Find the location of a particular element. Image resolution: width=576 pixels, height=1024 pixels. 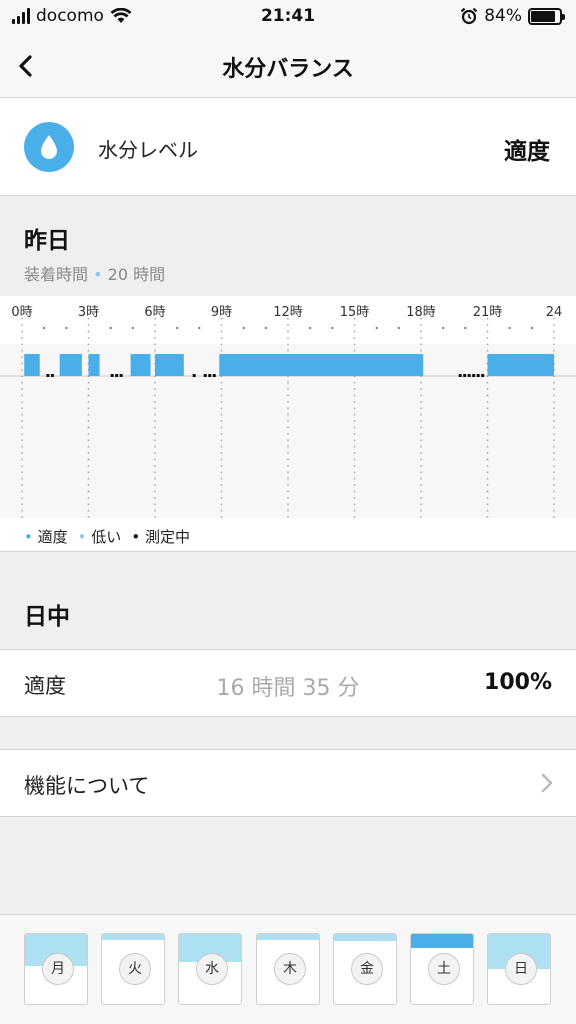

wear-time-value: 20 時間 is located at coordinates (136, 274).